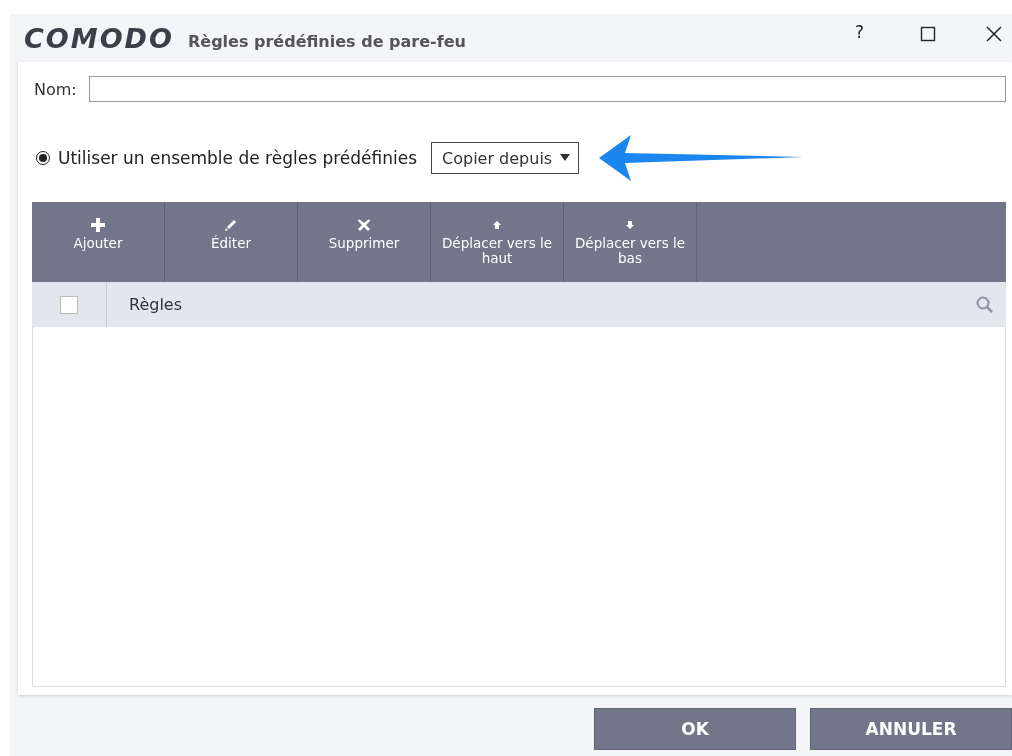  Describe the element at coordinates (565, 158) in the screenshot. I see `caret-icon` at that location.